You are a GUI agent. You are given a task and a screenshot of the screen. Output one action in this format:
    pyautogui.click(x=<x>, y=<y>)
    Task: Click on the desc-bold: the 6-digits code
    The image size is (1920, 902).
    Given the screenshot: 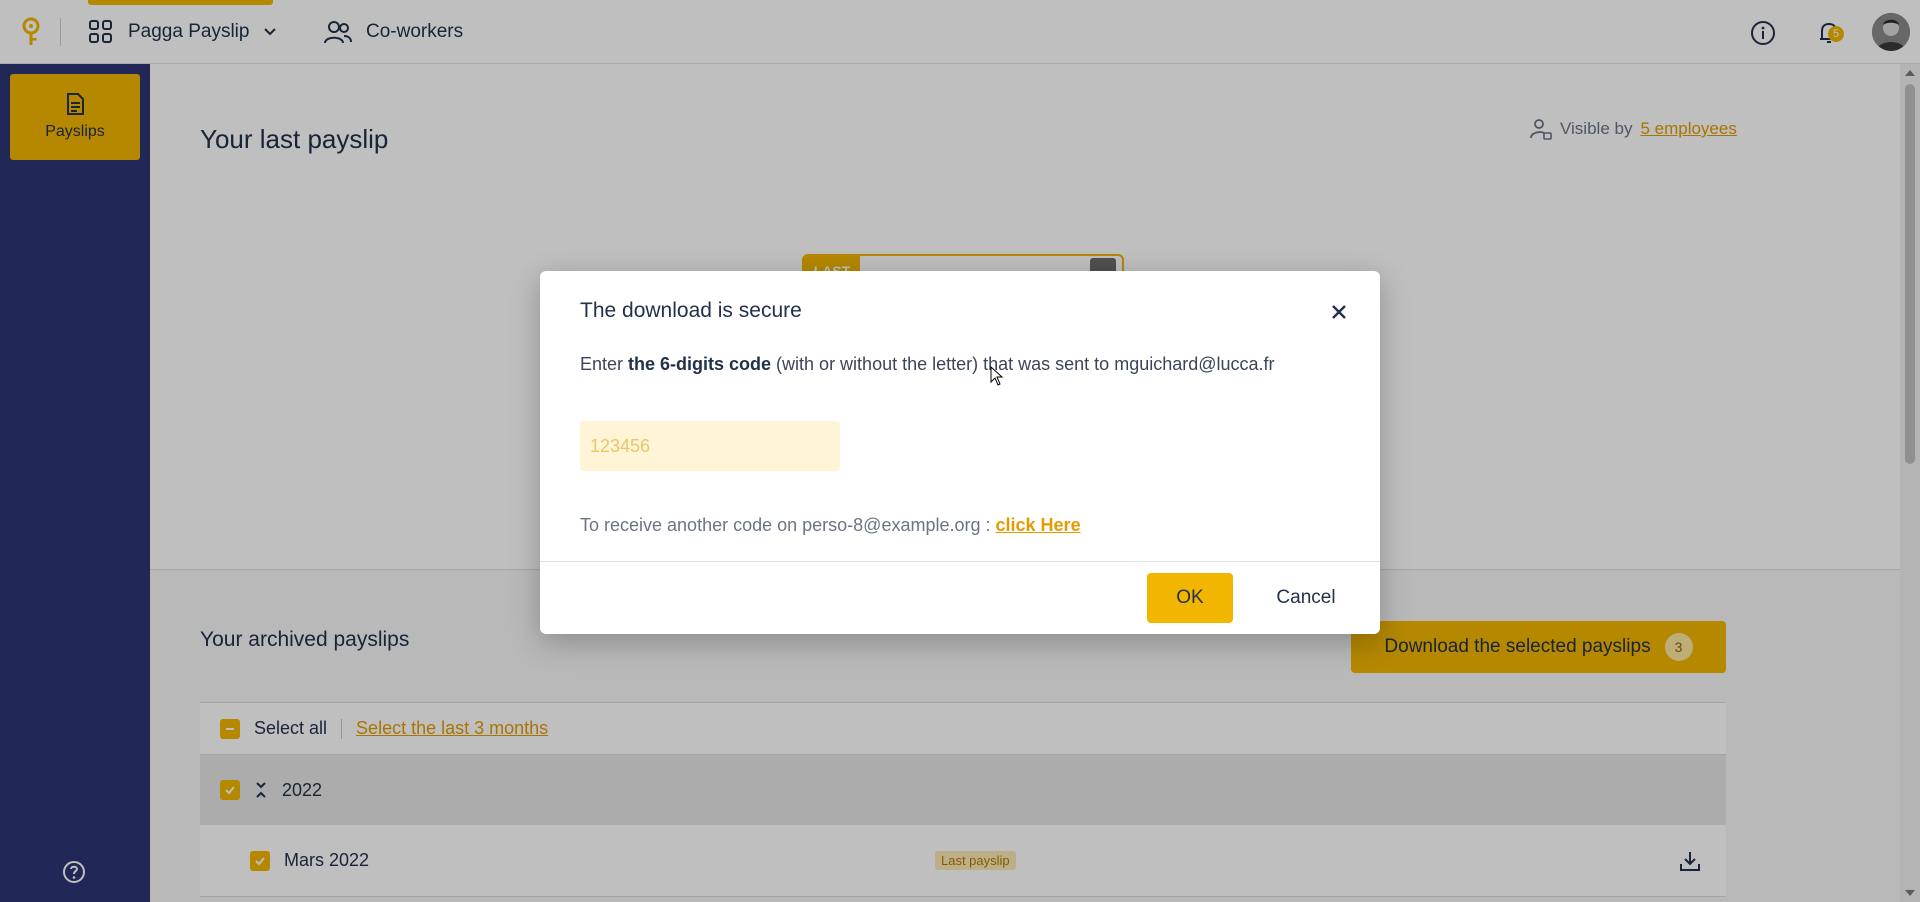 What is the action you would take?
    pyautogui.click(x=700, y=364)
    